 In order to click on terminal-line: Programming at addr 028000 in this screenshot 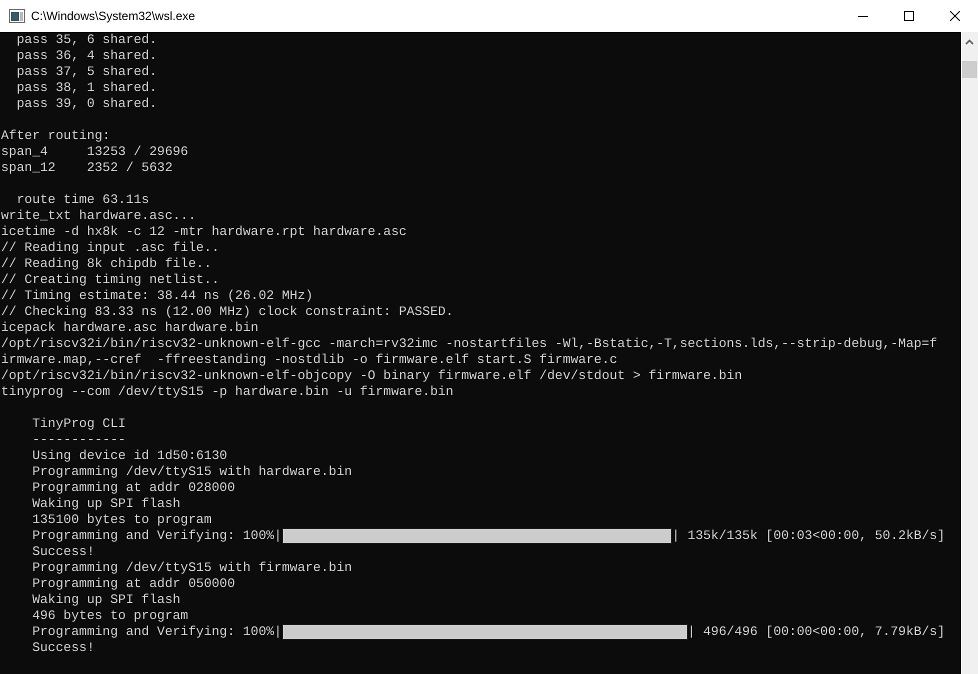, I will do `click(133, 487)`.